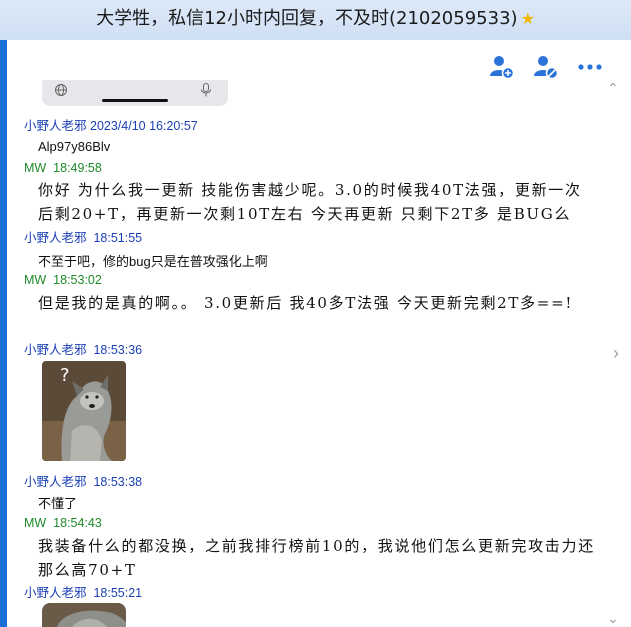 Image resolution: width=631 pixels, height=627 pixels. Describe the element at coordinates (613, 88) in the screenshot. I see `scroll-up-icon: ⌃` at that location.